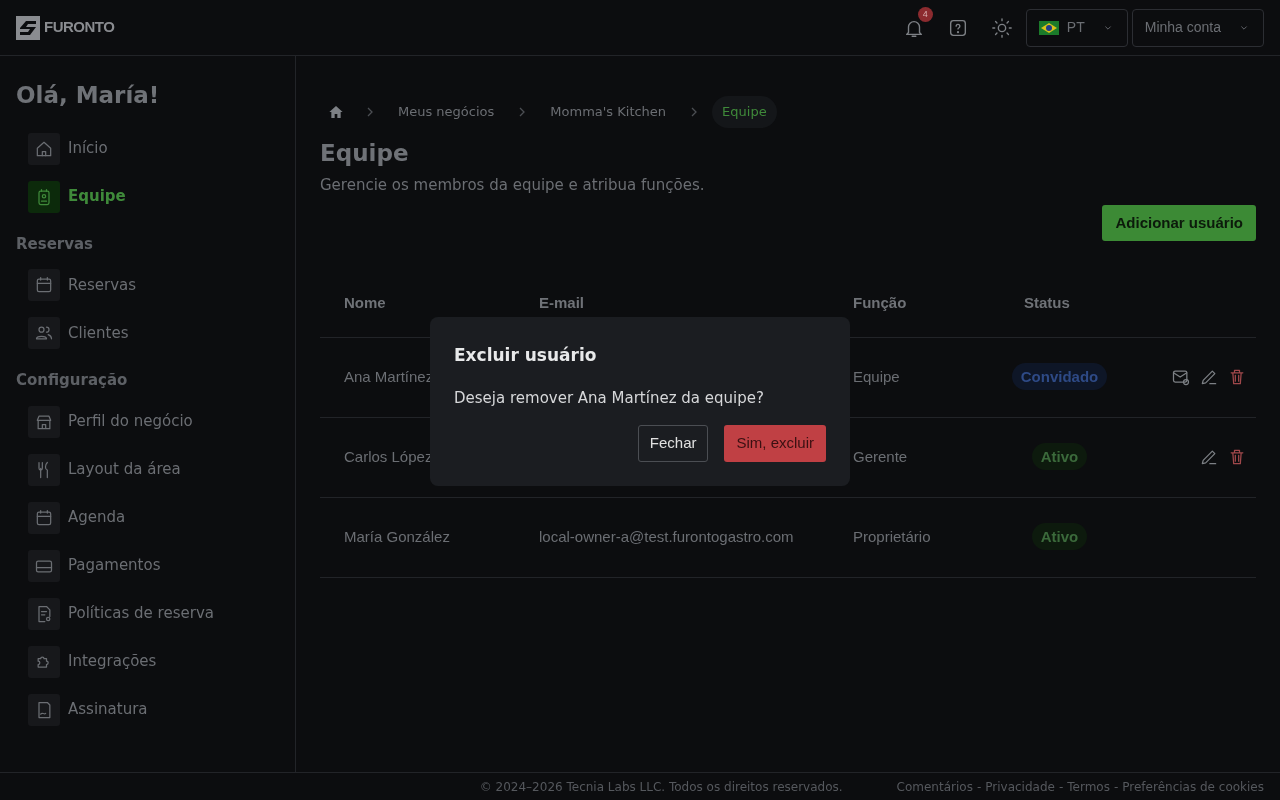 Image resolution: width=1280 pixels, height=800 pixels. What do you see at coordinates (147, 613) in the screenshot?
I see `sidebar-item: Políticas de reserva` at bounding box center [147, 613].